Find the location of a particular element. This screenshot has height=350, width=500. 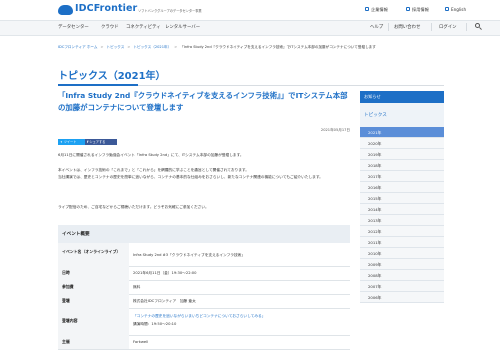

event-table-title: イベント概要 is located at coordinates (76, 234).